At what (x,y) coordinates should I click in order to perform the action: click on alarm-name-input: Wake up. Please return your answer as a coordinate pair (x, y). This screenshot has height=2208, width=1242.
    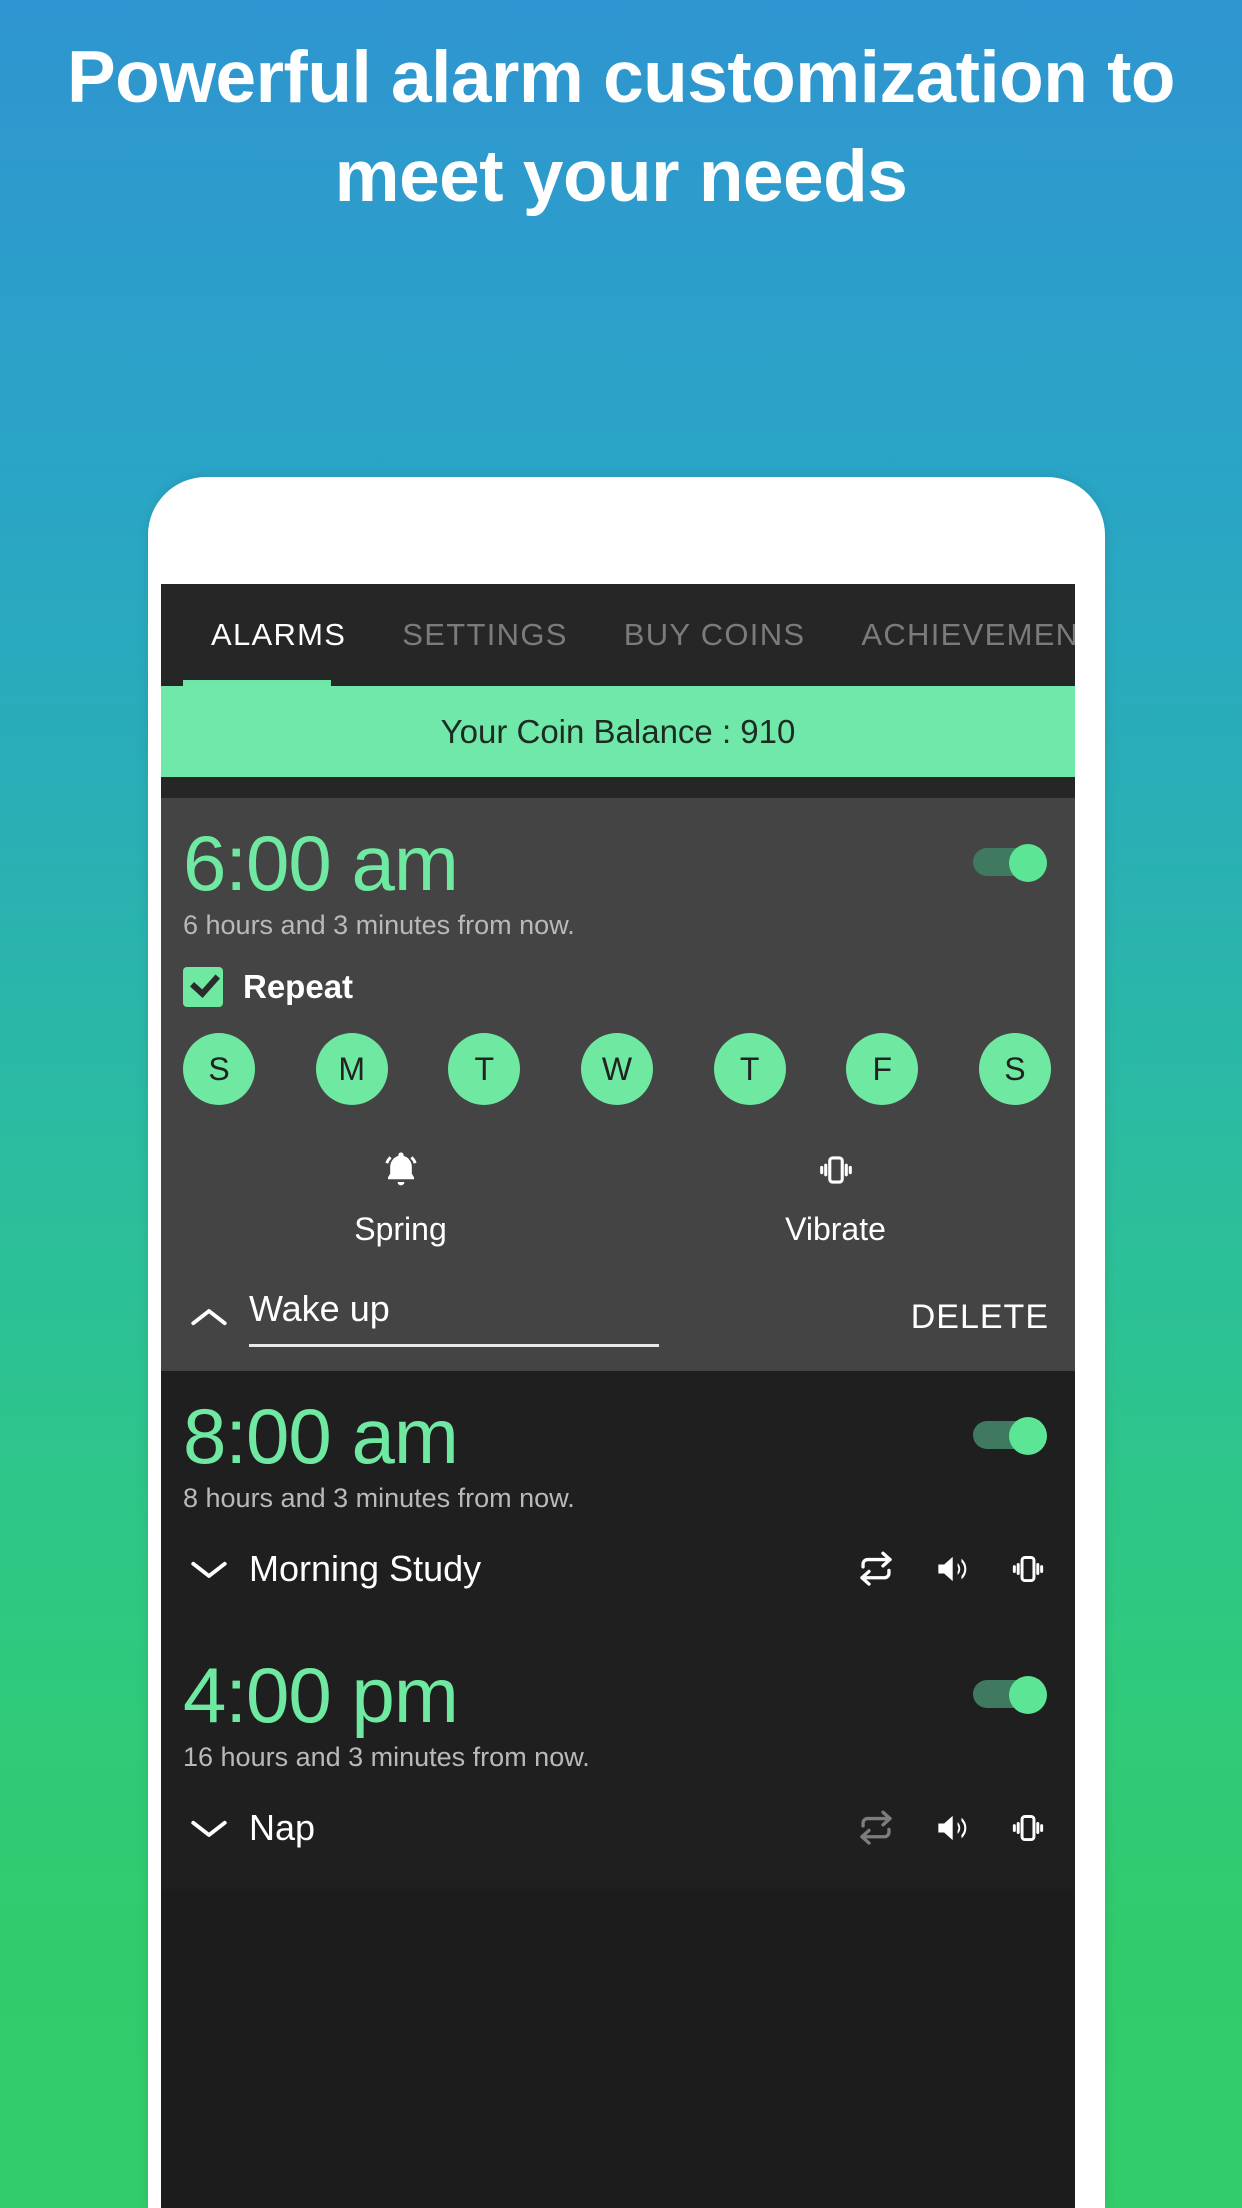
    Looking at the image, I should click on (454, 1317).